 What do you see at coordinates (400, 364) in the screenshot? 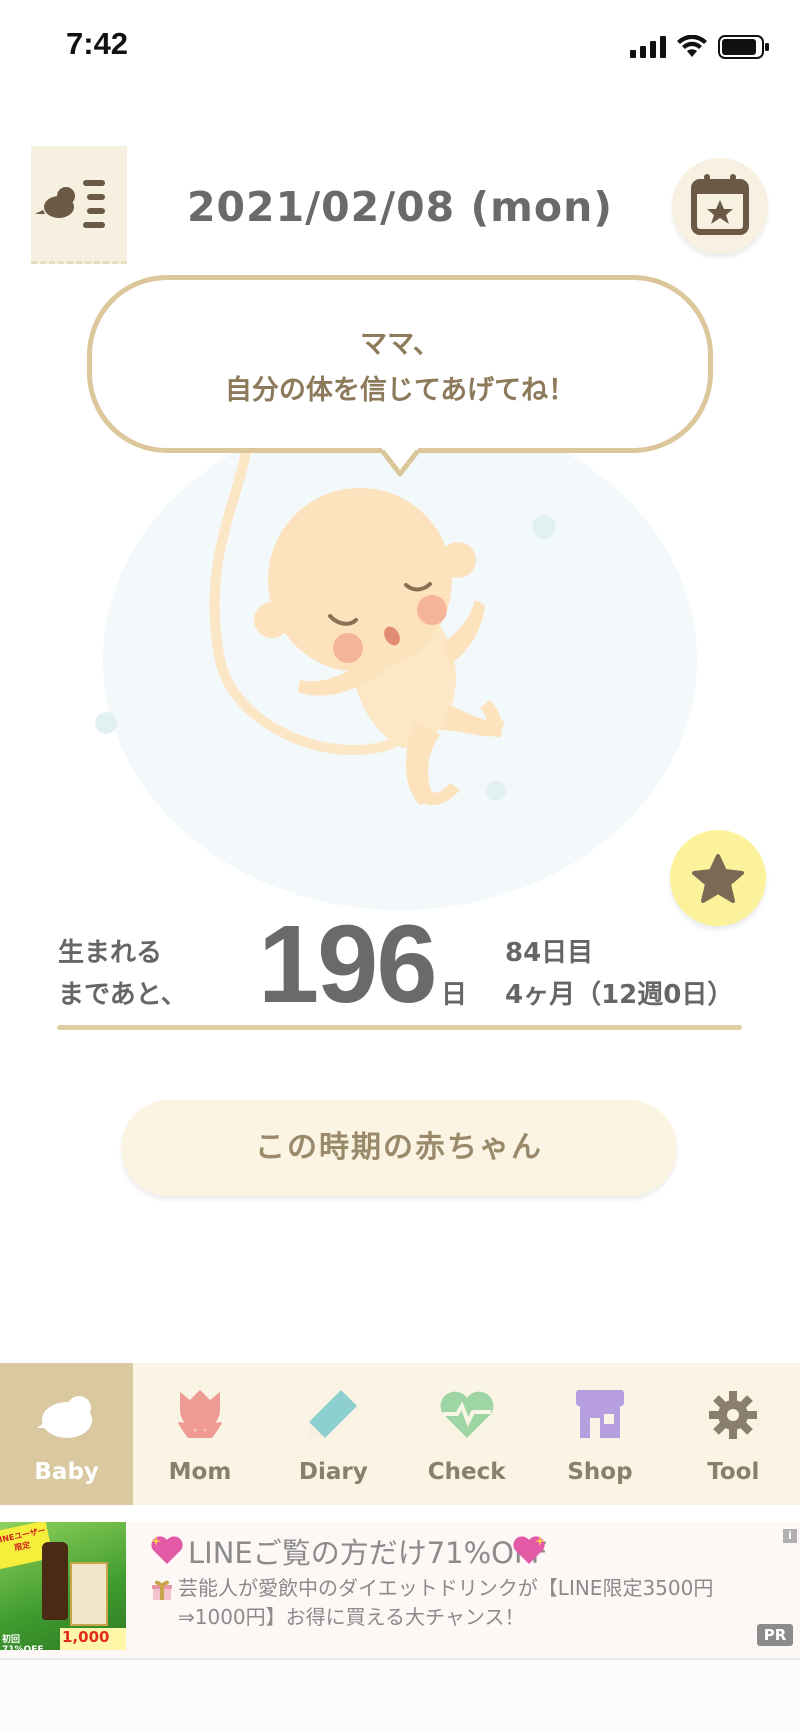
I see `speech-bubble` at bounding box center [400, 364].